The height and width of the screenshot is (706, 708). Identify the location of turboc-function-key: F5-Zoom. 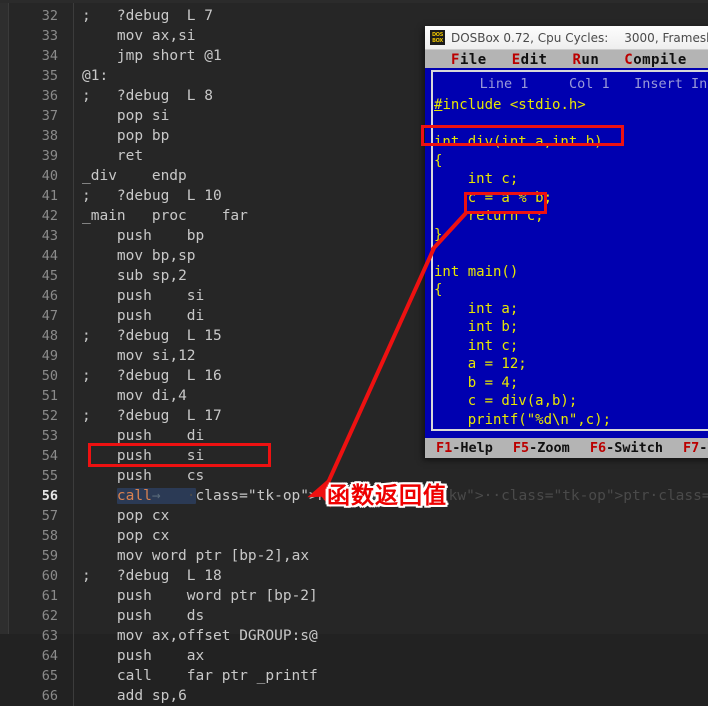
(541, 448).